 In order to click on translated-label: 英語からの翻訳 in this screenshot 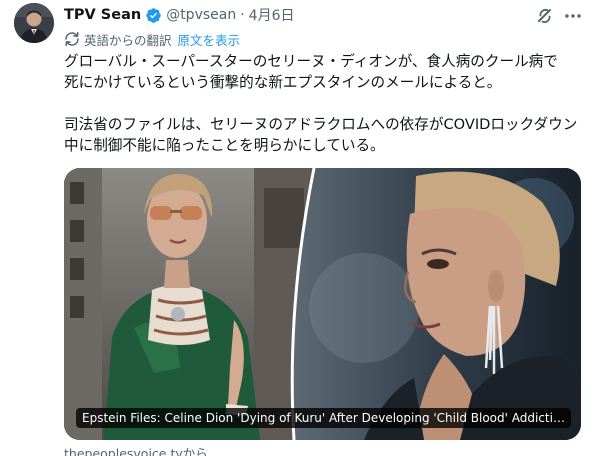, I will do `click(128, 40)`.